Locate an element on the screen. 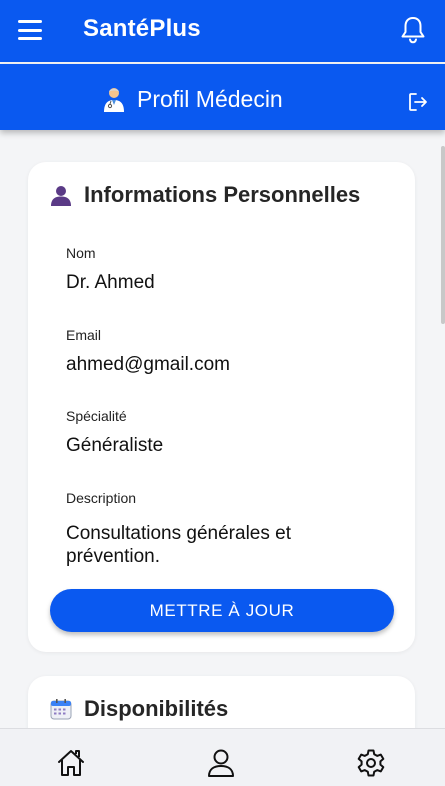 This screenshot has width=445, height=786. profile-header: Profil Médecin is located at coordinates (222, 97).